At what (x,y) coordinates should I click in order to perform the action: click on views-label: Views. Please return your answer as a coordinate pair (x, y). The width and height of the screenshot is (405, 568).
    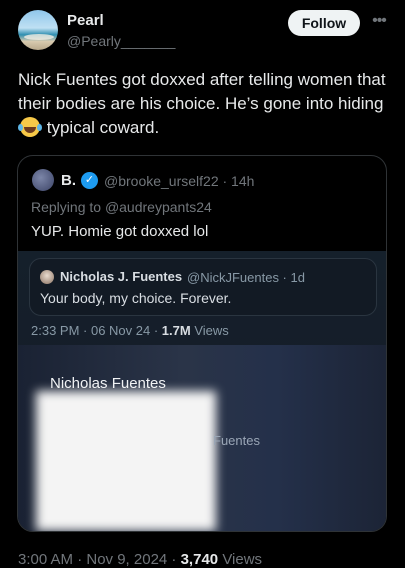
    Looking at the image, I should click on (242, 559).